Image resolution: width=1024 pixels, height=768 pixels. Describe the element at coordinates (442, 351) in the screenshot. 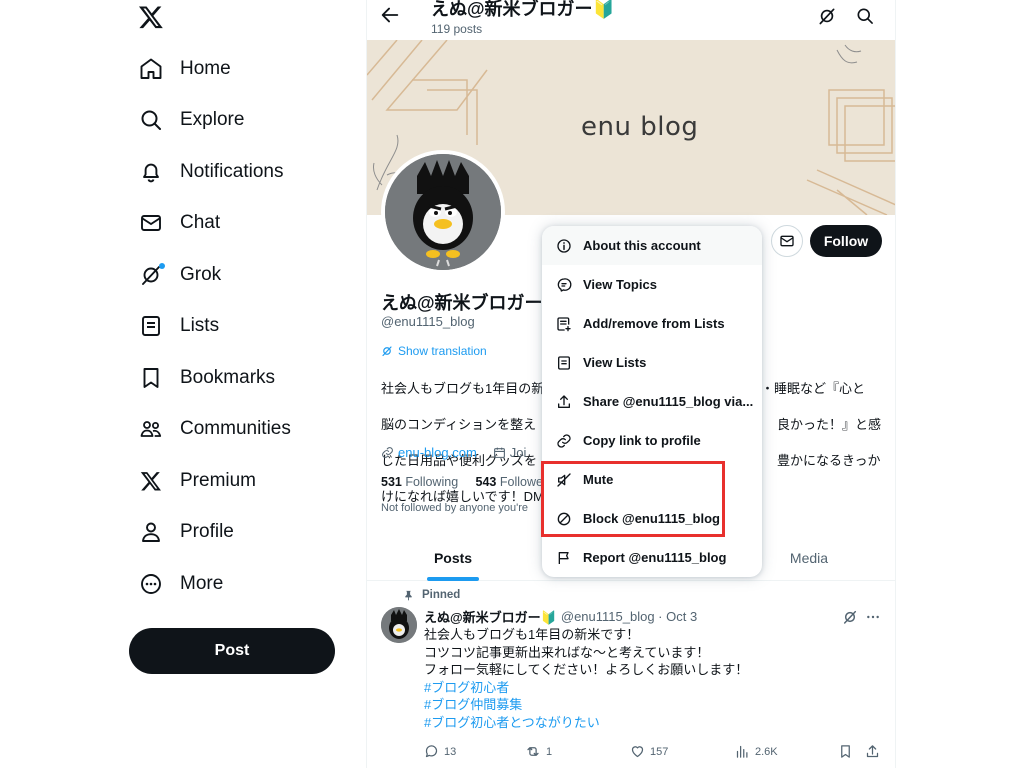

I see `show-translation-label: Show translation` at that location.